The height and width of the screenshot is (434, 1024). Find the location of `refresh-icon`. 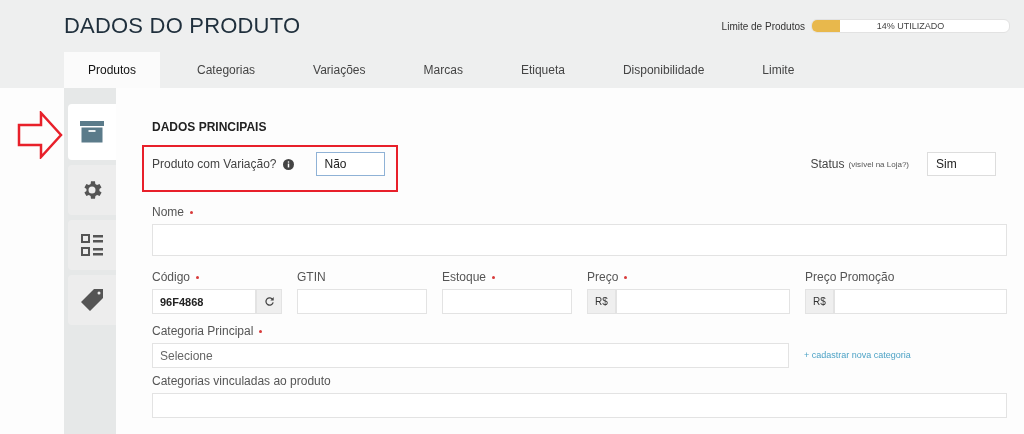

refresh-icon is located at coordinates (269, 301).